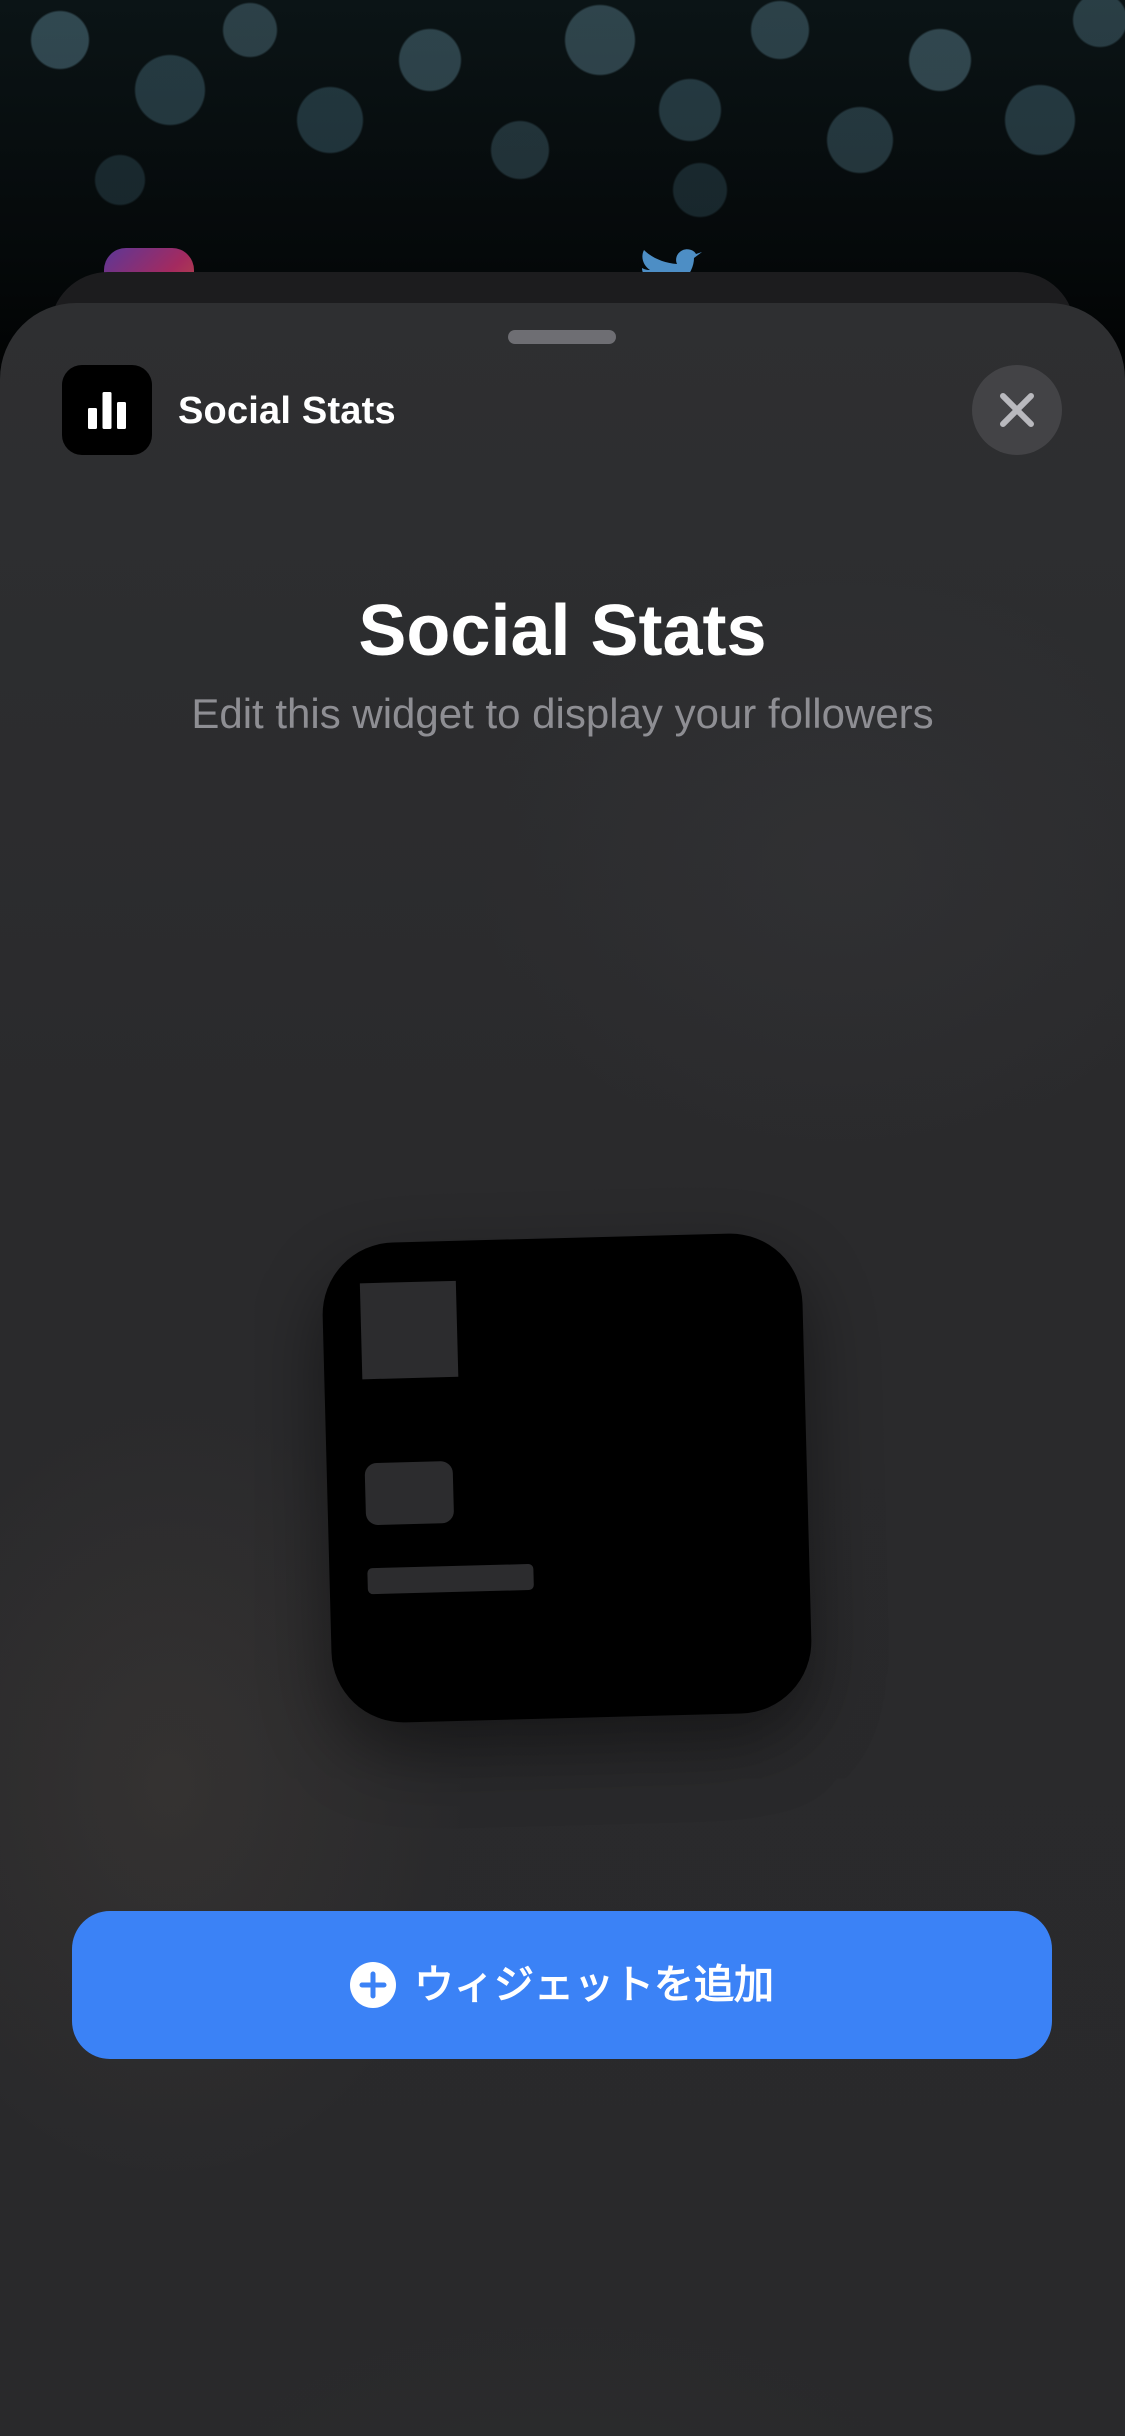  What do you see at coordinates (287, 411) in the screenshot?
I see `app-name: Social Stats` at bounding box center [287, 411].